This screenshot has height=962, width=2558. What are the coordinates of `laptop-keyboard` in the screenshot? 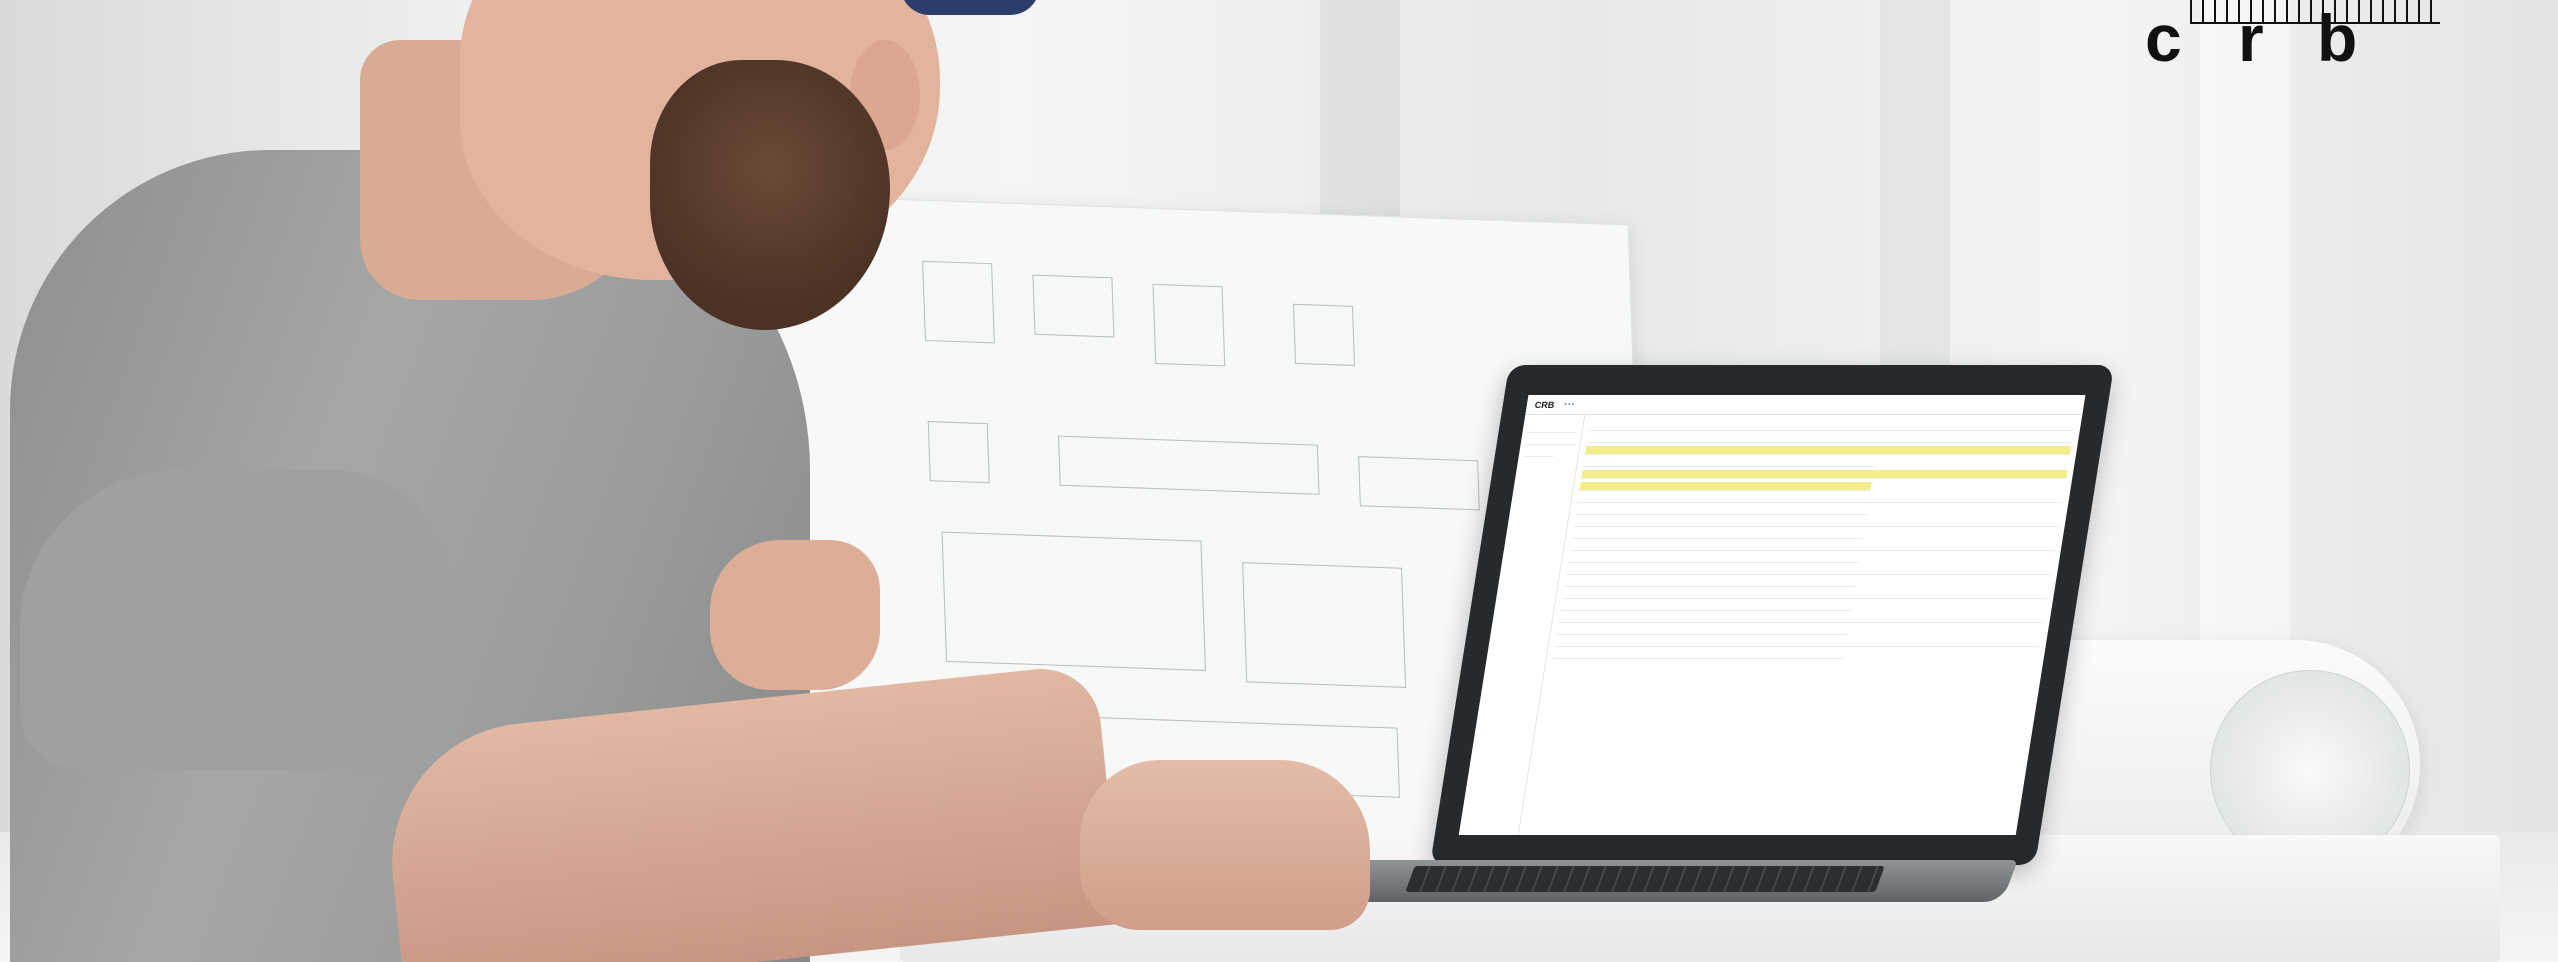 It's located at (1645, 879).